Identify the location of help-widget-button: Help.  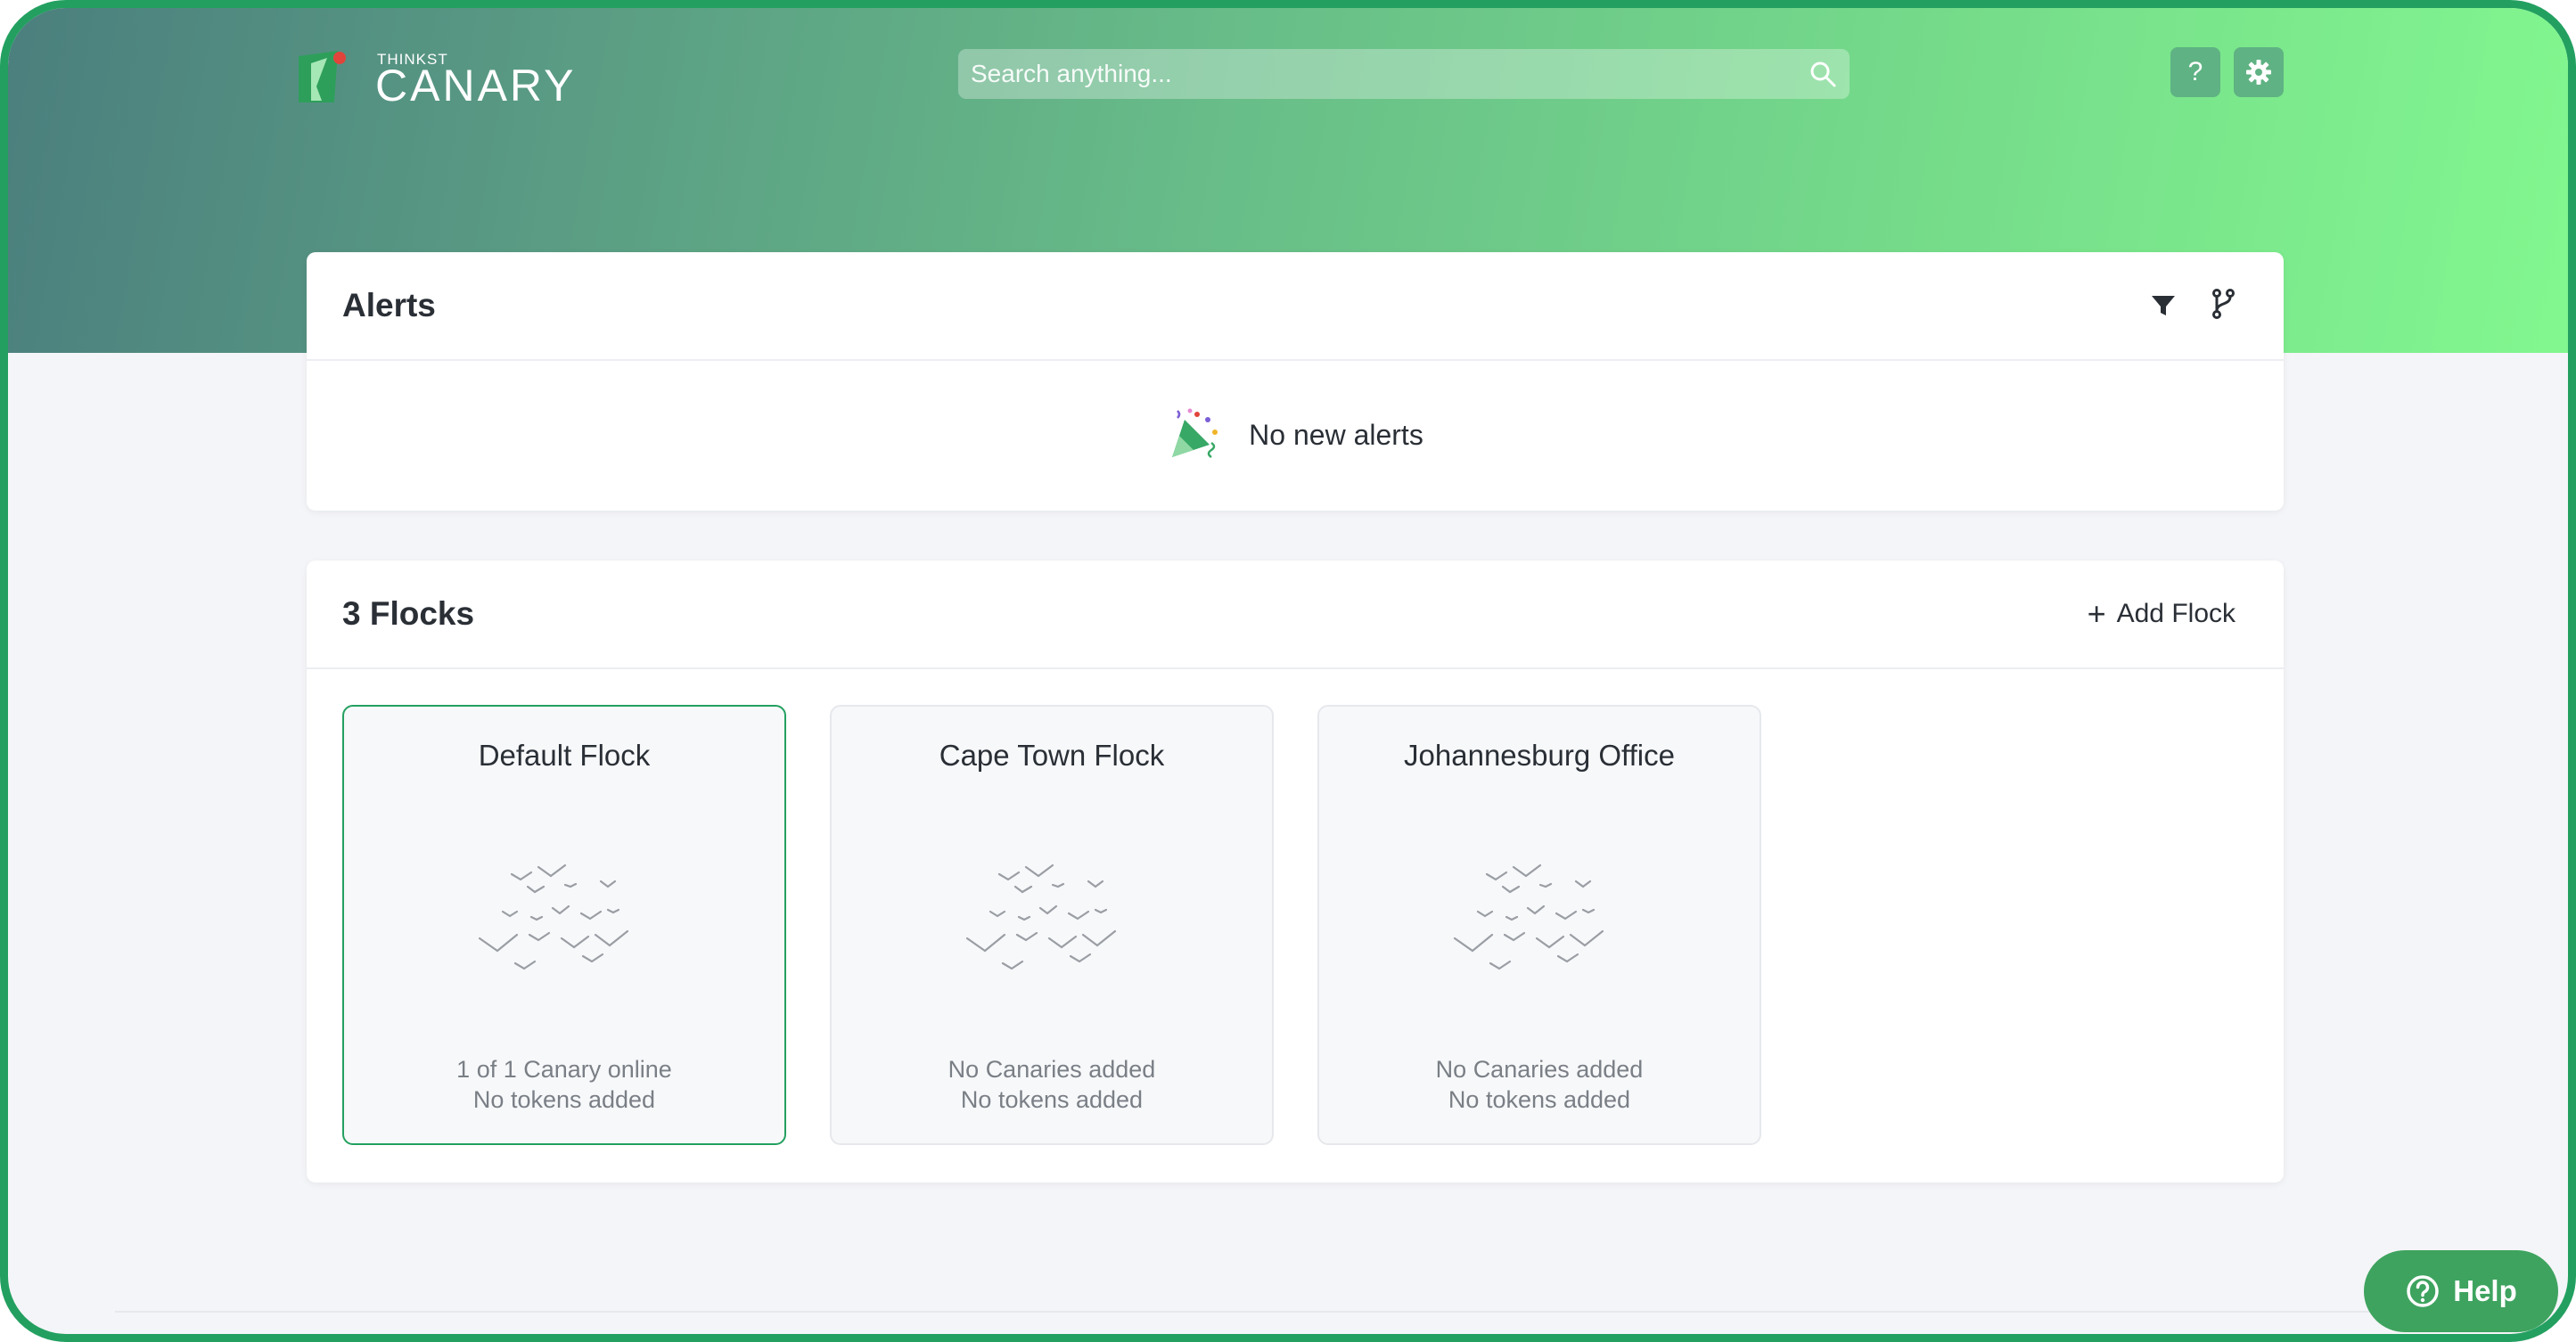
(2461, 1291).